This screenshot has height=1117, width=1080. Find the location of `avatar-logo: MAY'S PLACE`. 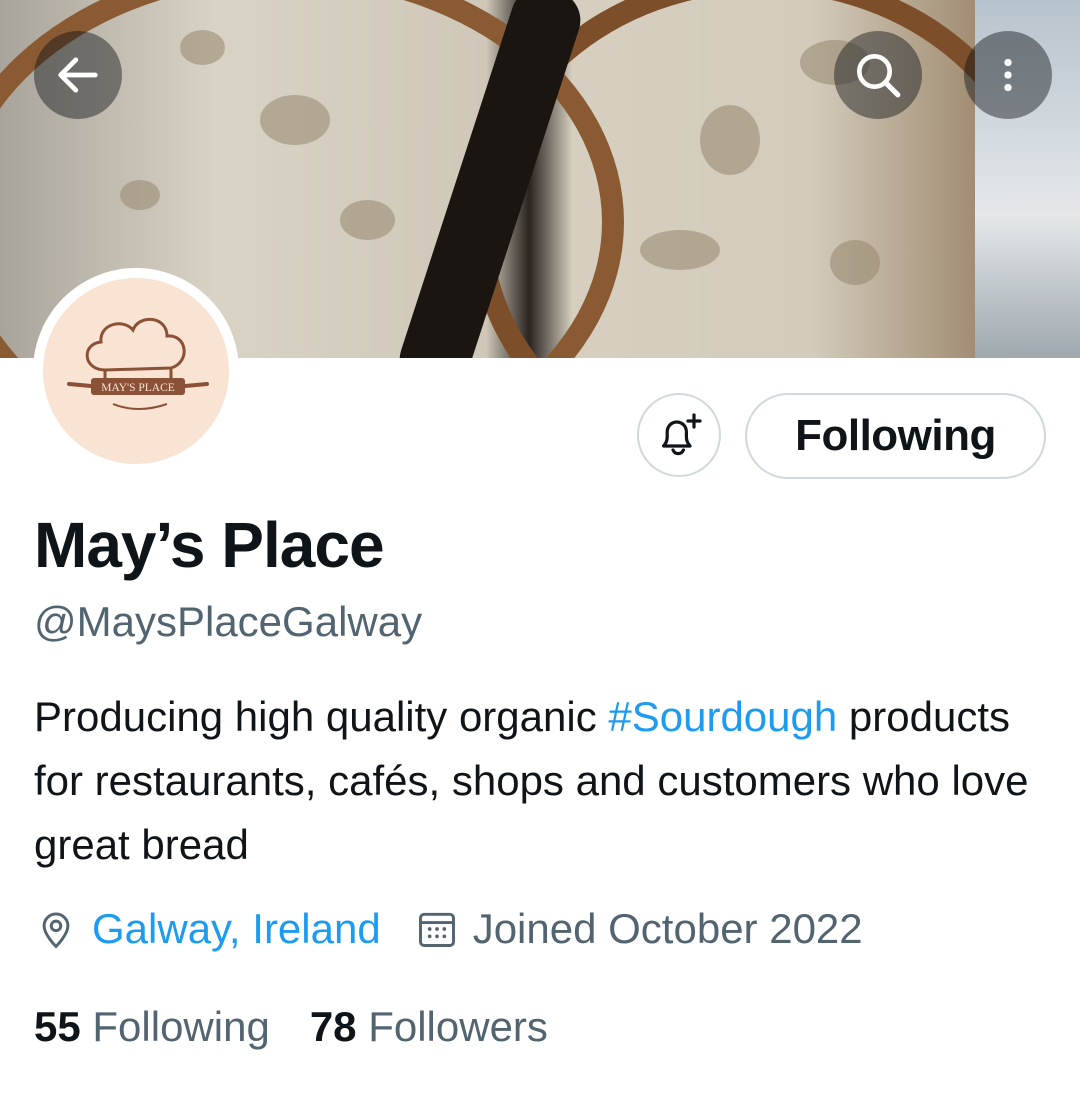

avatar-logo: MAY'S PLACE is located at coordinates (136, 371).